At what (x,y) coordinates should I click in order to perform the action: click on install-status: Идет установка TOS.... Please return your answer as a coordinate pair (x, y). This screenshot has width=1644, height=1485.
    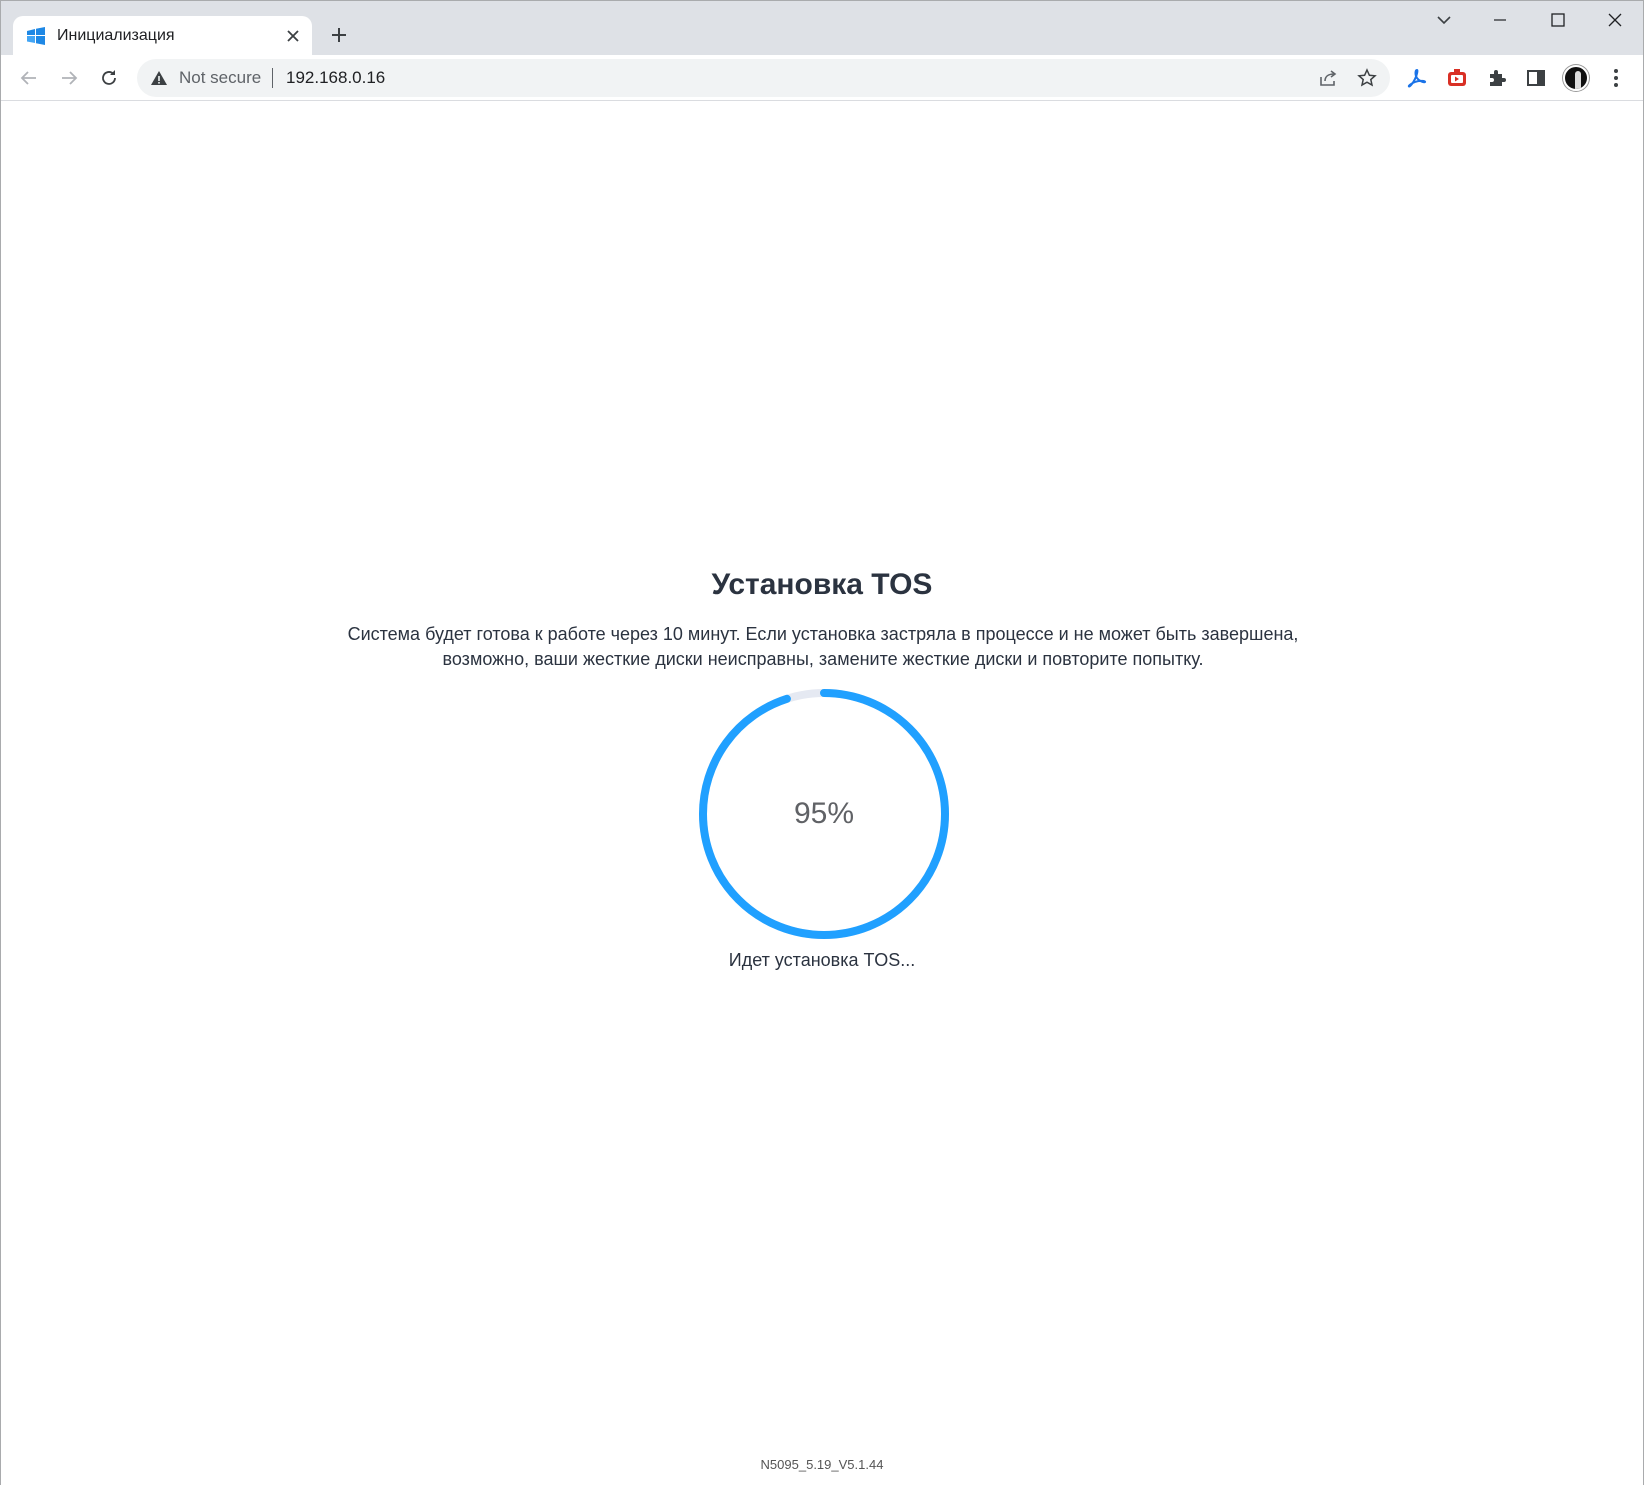
    Looking at the image, I should click on (822, 960).